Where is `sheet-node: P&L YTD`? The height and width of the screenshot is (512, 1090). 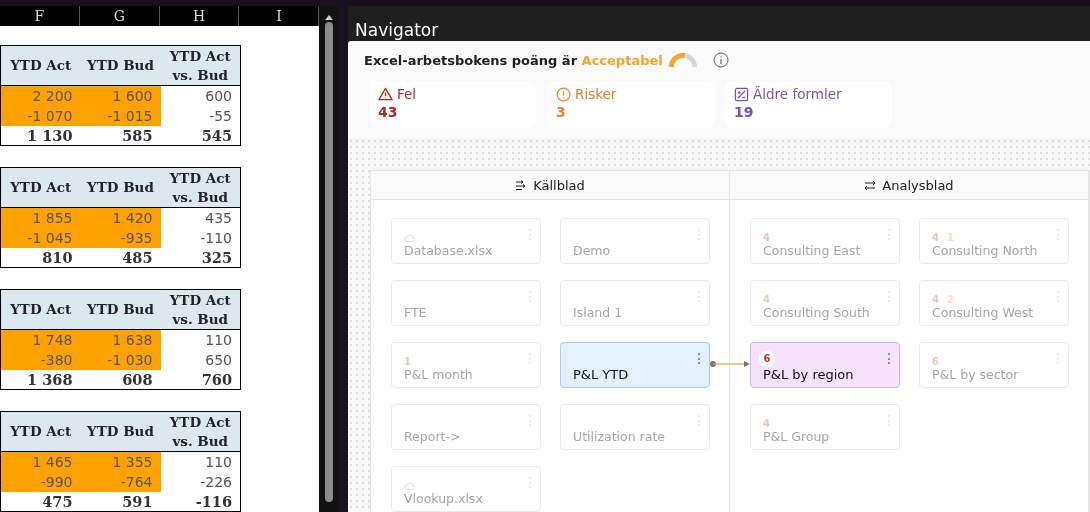
sheet-node: P&L YTD is located at coordinates (635, 365).